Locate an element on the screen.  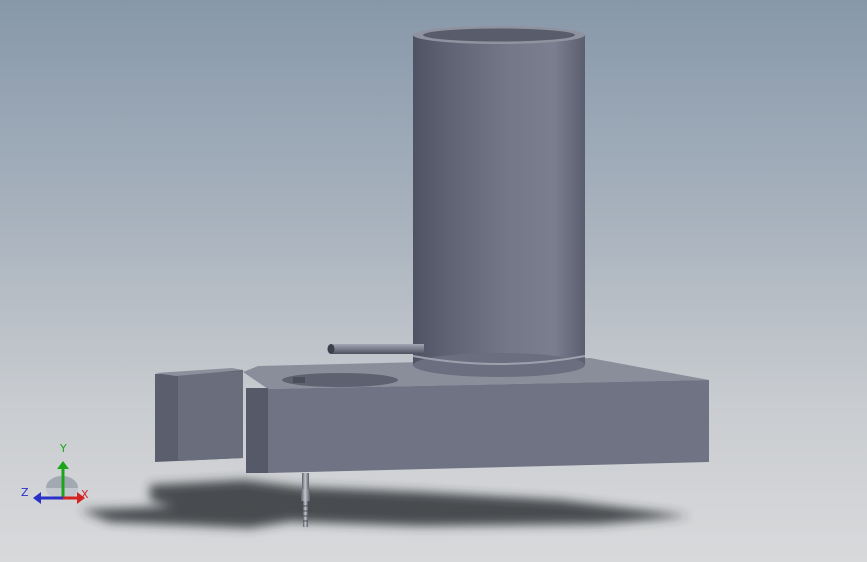
left-fork-prong is located at coordinates (199, 415).